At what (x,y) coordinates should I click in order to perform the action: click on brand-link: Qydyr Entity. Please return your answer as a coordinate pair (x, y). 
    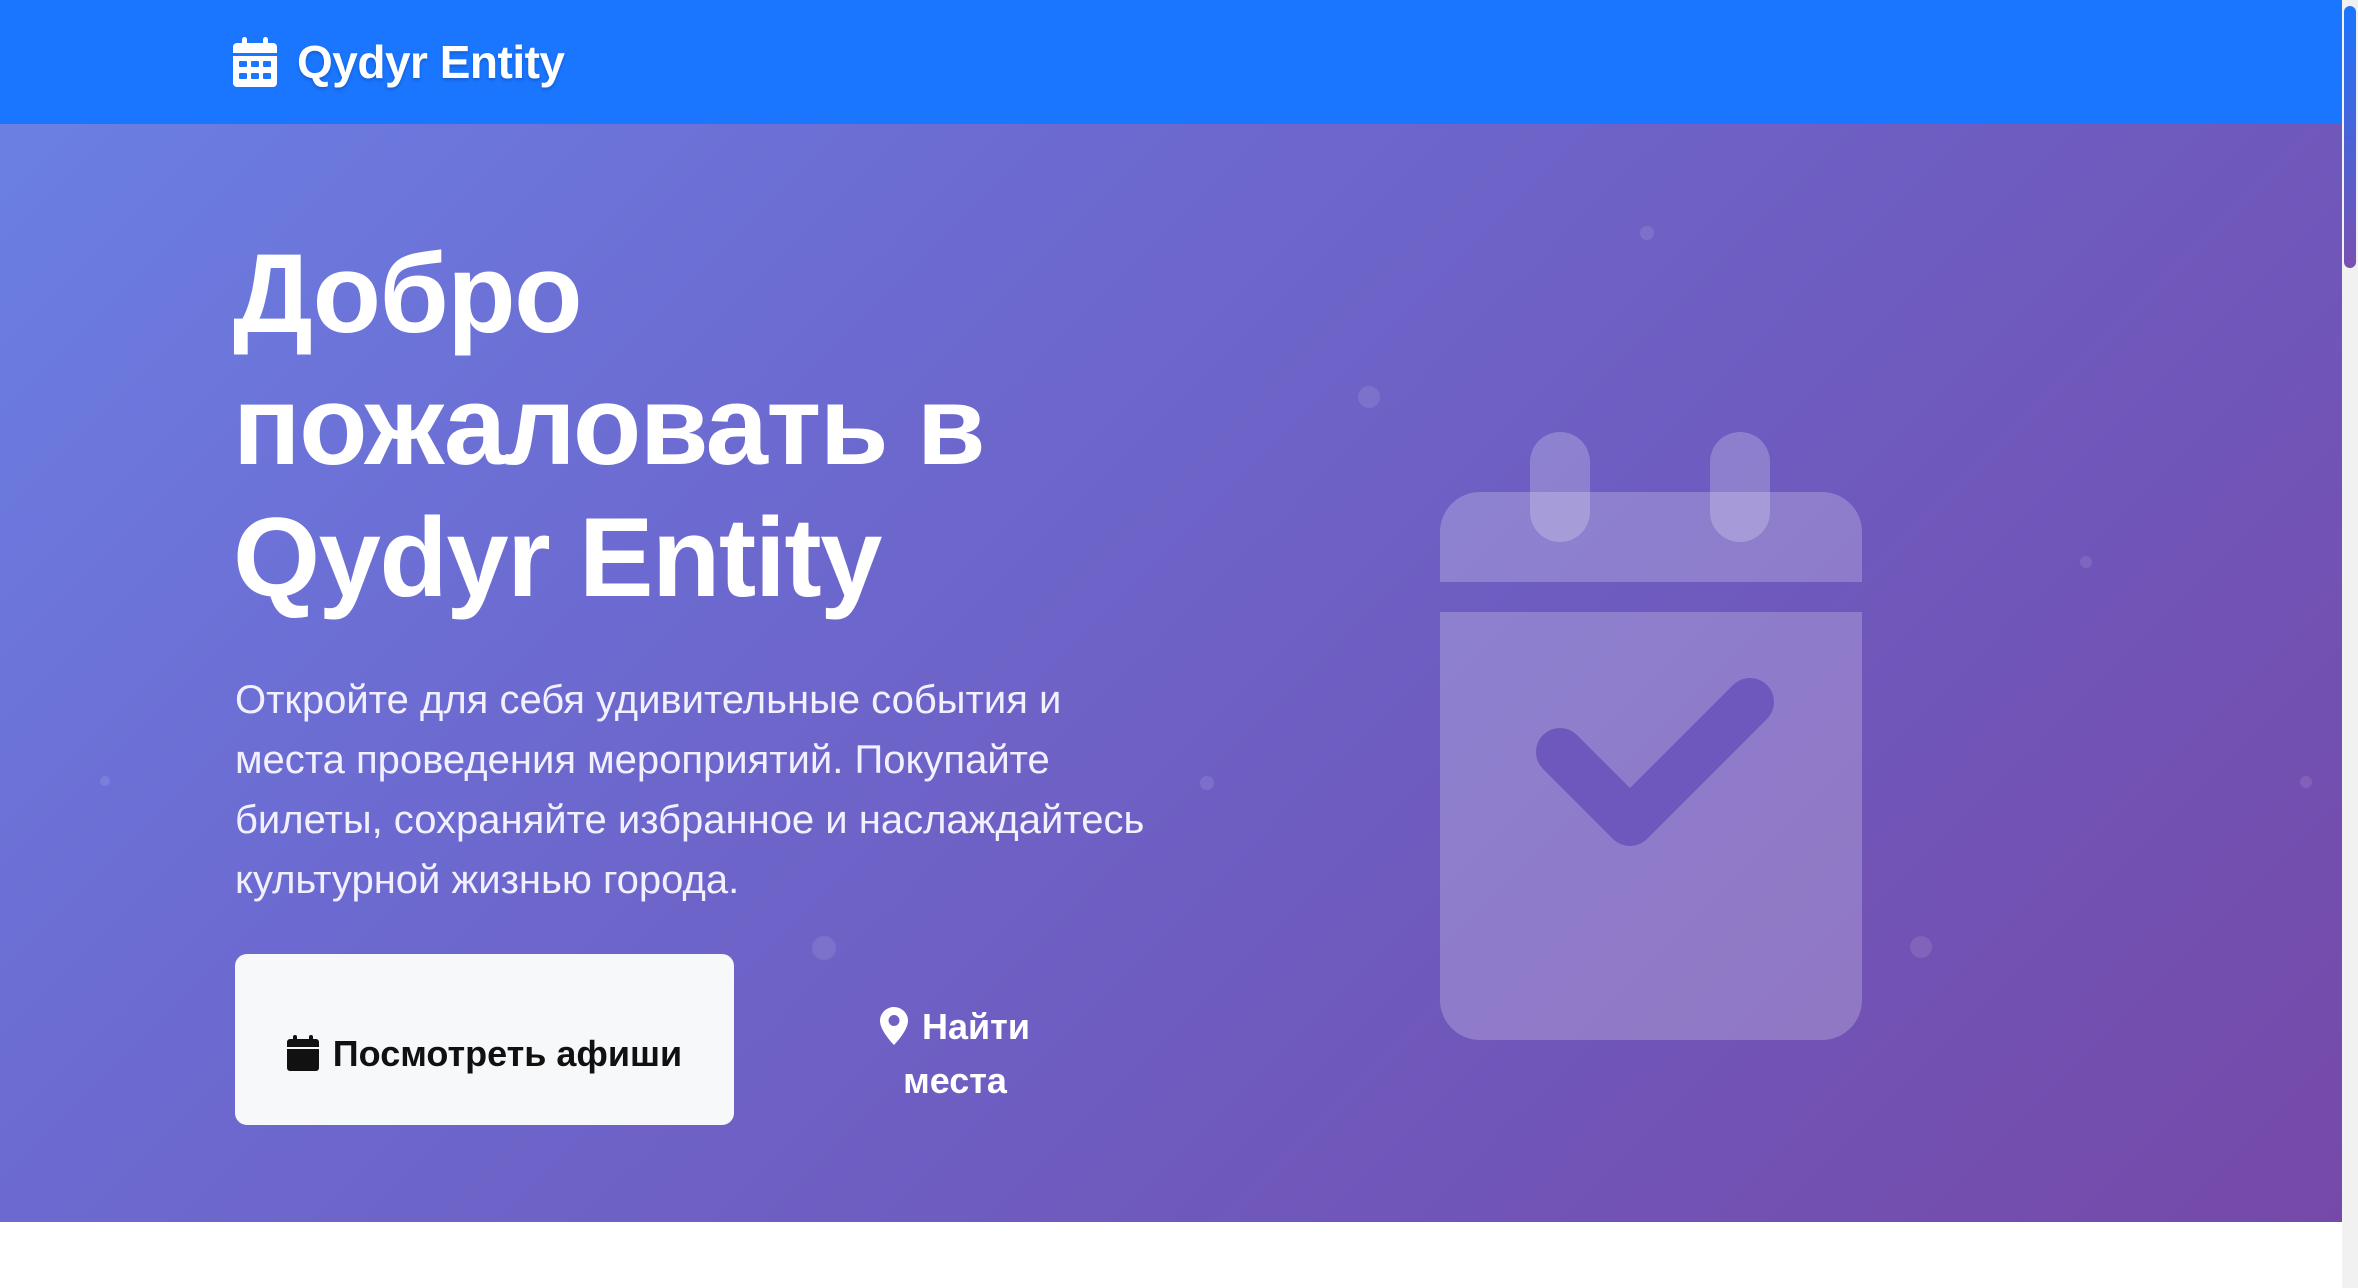
    Looking at the image, I should click on (399, 62).